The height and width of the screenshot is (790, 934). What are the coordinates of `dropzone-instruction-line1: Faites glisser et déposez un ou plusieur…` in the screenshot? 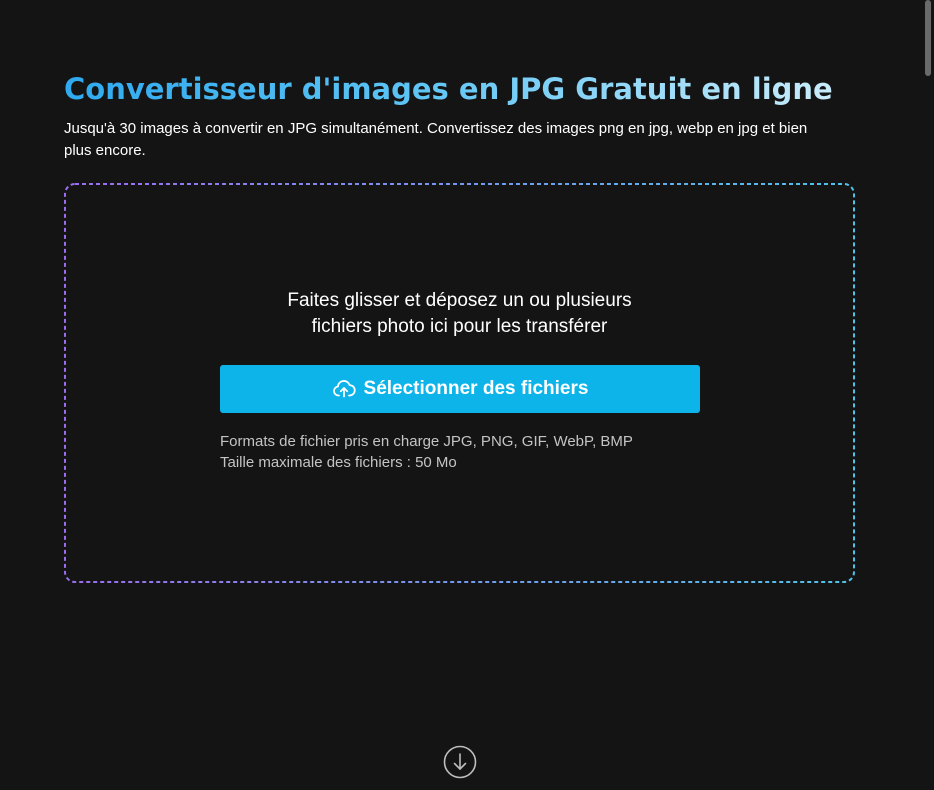 It's located at (459, 300).